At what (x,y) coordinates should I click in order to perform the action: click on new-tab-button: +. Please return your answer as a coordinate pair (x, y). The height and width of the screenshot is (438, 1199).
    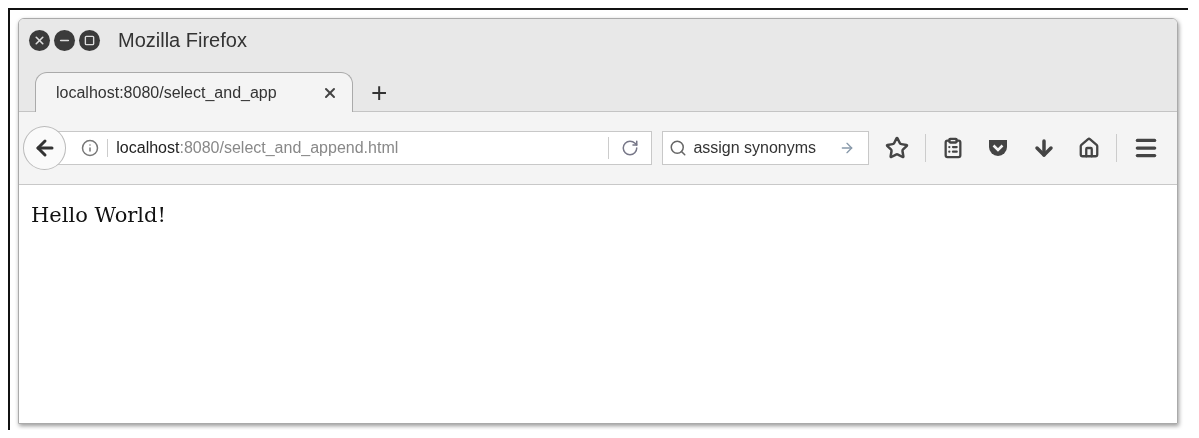
    Looking at the image, I should click on (379, 93).